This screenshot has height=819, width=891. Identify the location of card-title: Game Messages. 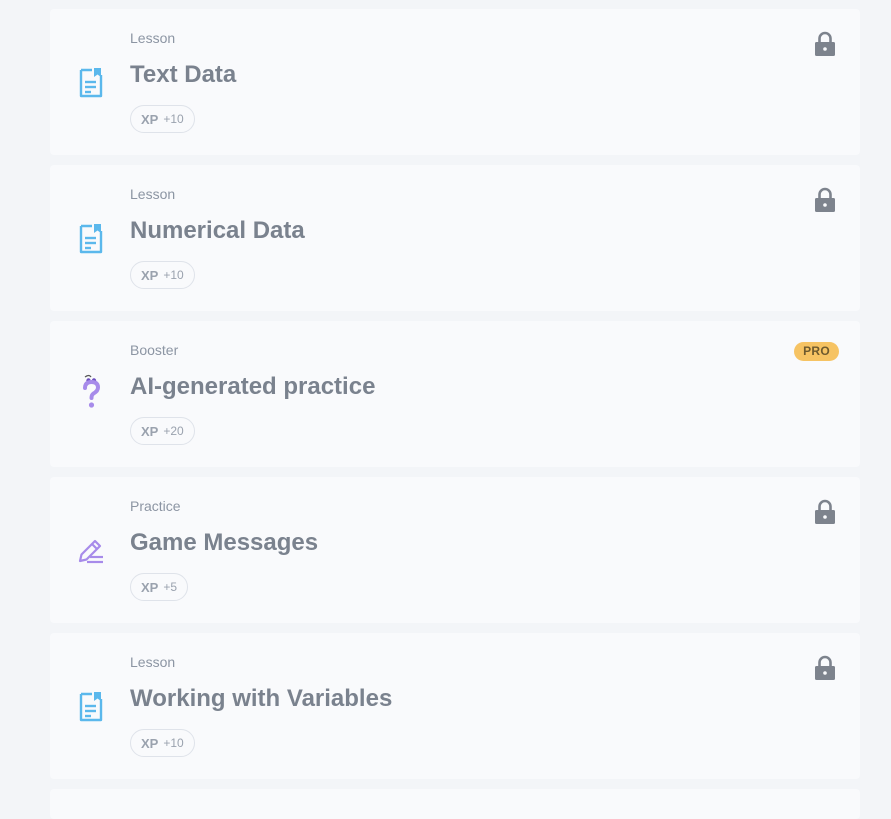
(224, 542).